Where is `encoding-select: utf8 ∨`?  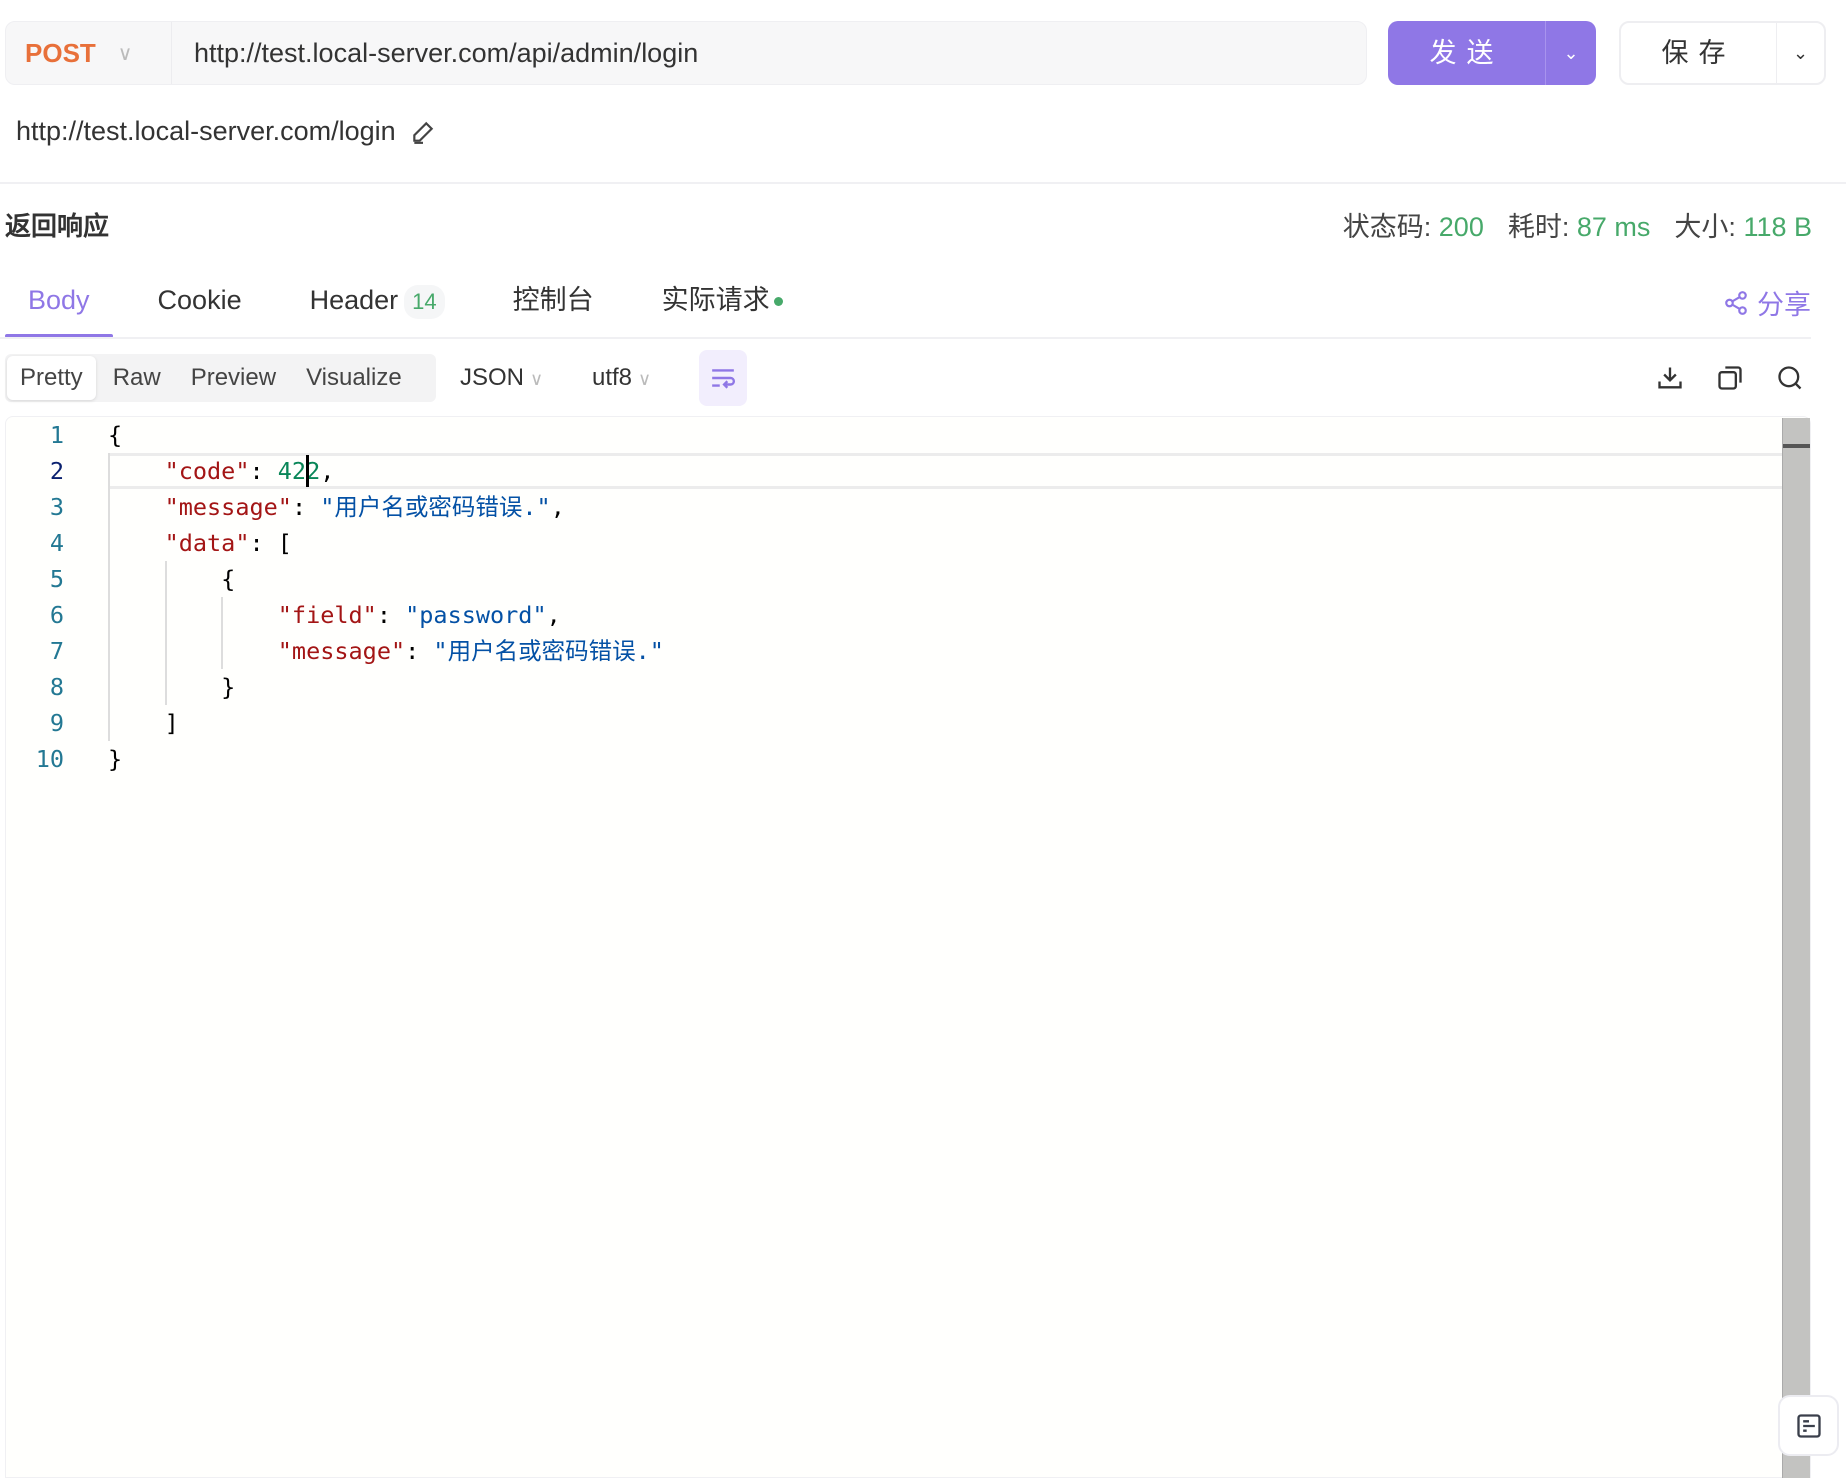 encoding-select: utf8 ∨ is located at coordinates (621, 378).